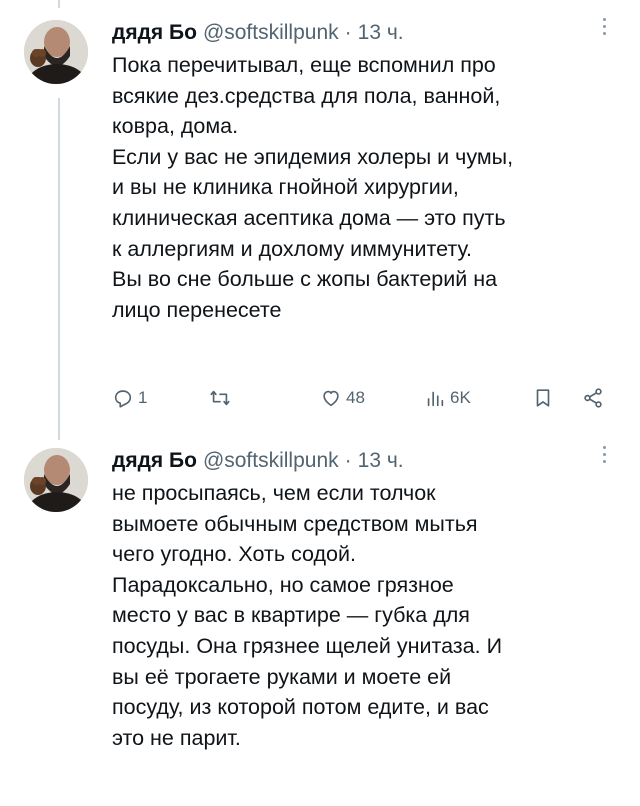 The height and width of the screenshot is (806, 640). I want to click on reply-icon, so click(123, 399).